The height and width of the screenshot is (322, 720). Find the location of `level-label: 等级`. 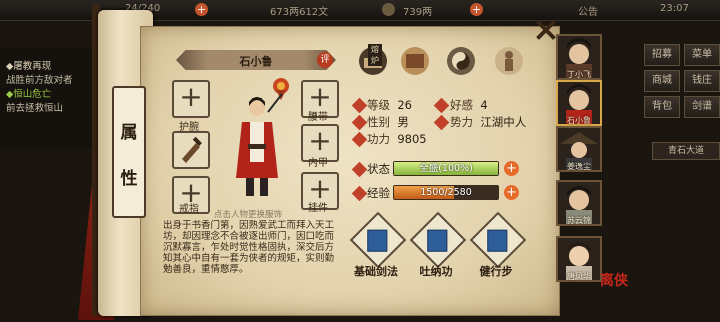

level-label: 等级 is located at coordinates (378, 105).